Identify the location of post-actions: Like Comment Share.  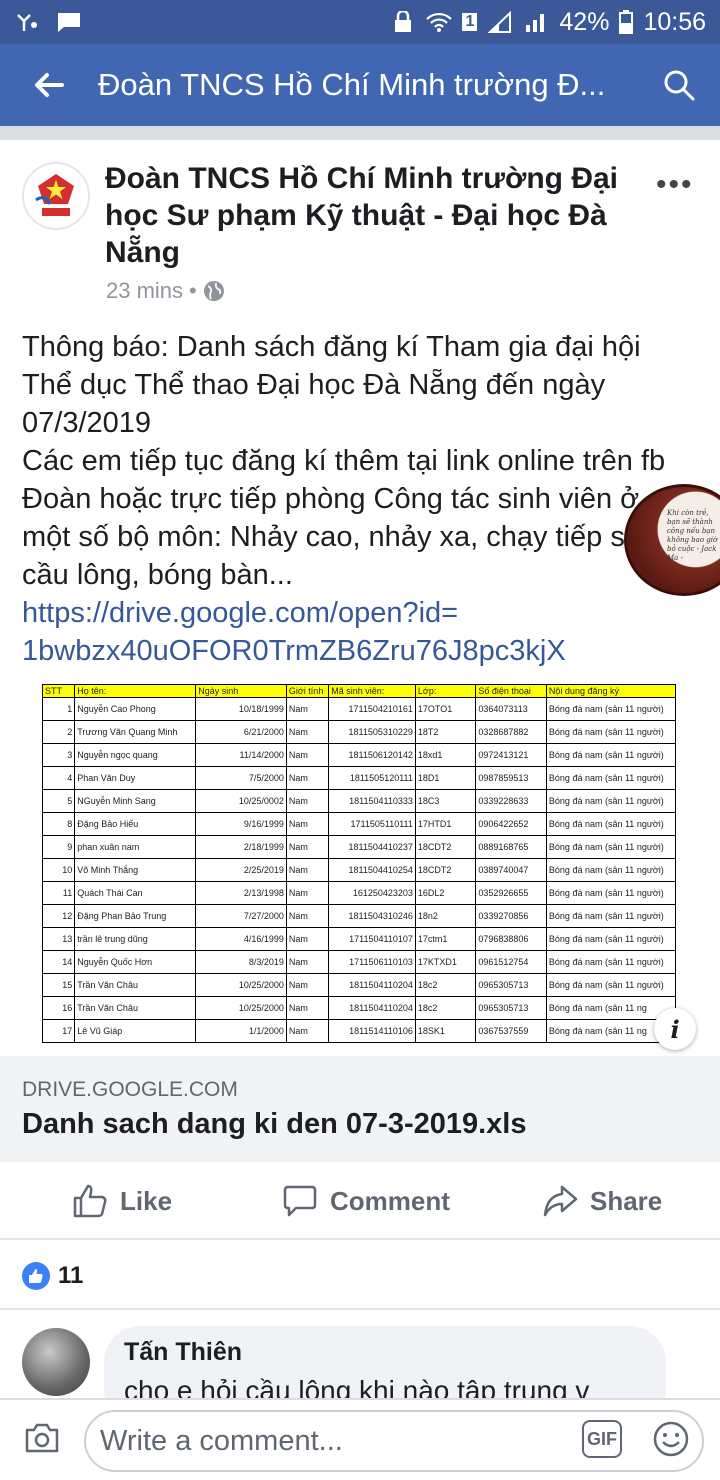
(360, 1201).